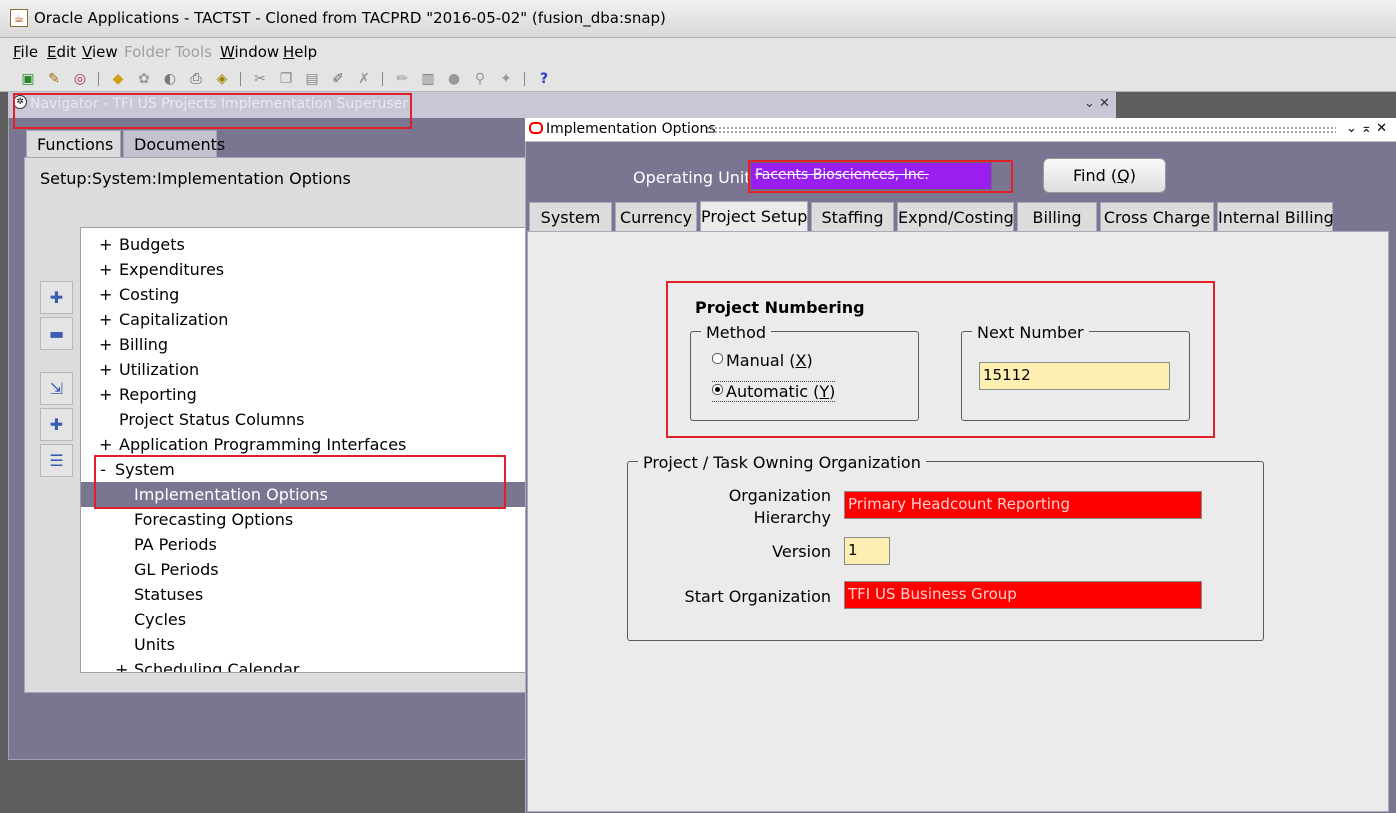 The height and width of the screenshot is (813, 1396). What do you see at coordinates (338, 79) in the screenshot?
I see `clear-record-icon: ✐` at bounding box center [338, 79].